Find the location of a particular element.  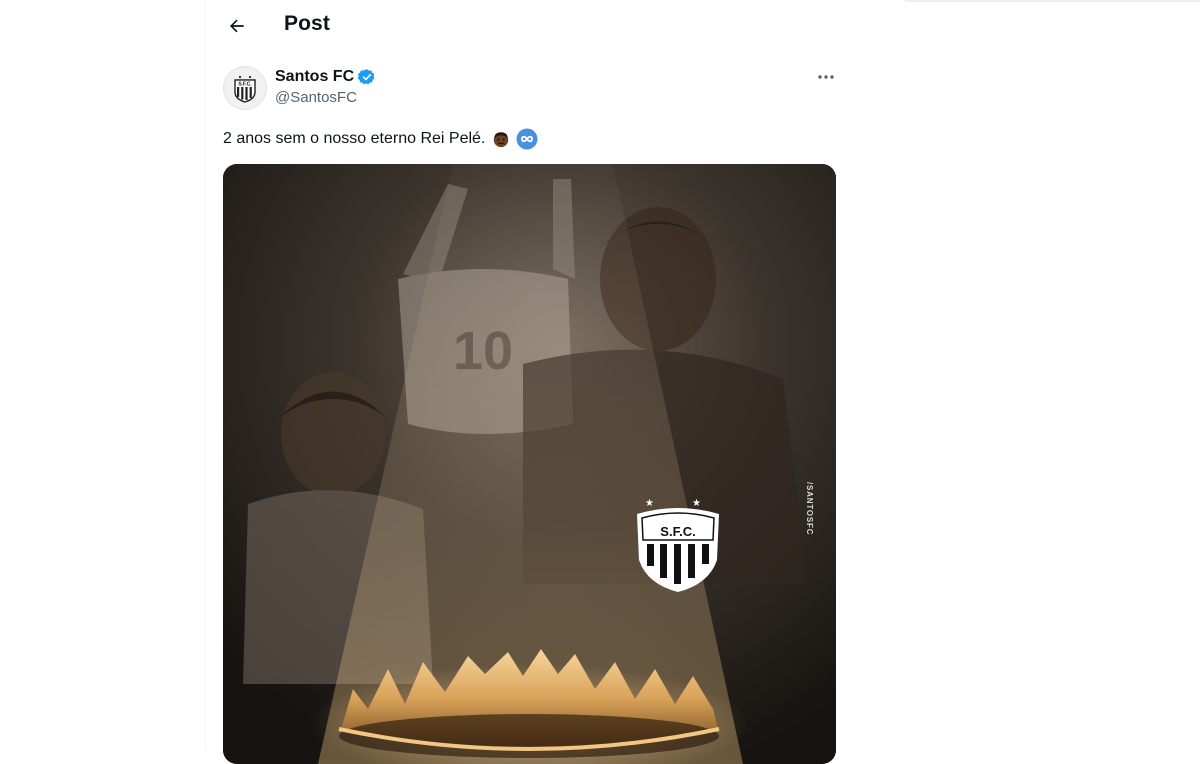

arrow-left-icon is located at coordinates (237, 26).